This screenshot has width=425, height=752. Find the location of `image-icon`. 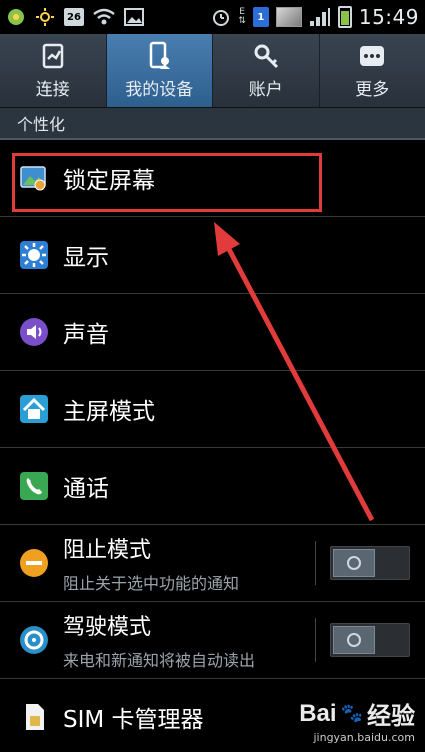

image-icon is located at coordinates (134, 17).